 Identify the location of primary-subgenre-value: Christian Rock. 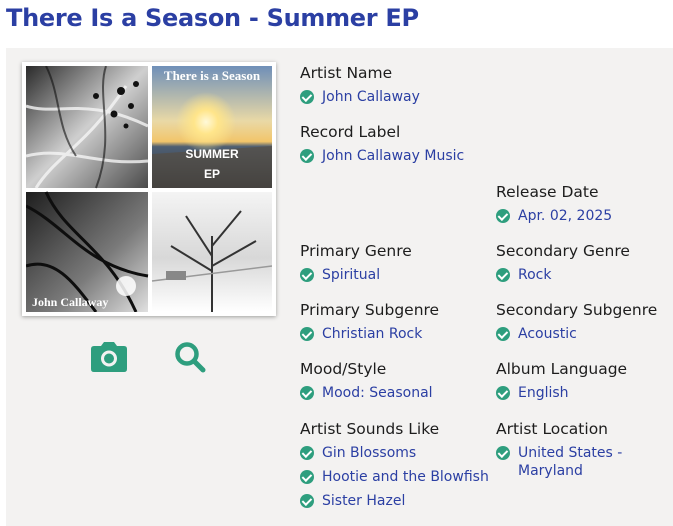
(369, 334).